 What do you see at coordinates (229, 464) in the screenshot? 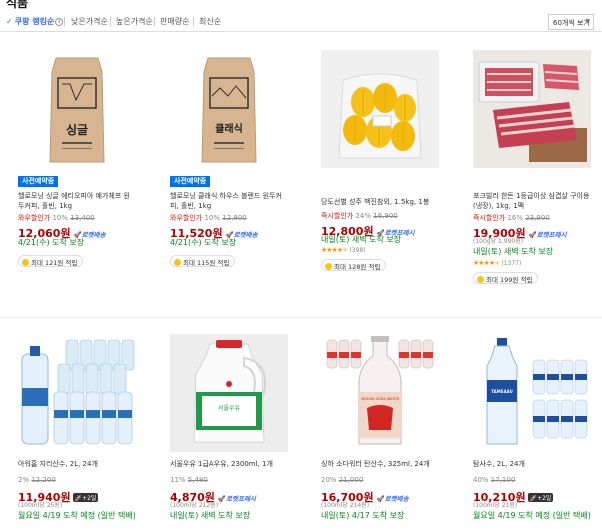
I see `product-name: 서울우유 1급A우유, 2300ml, 1개` at bounding box center [229, 464].